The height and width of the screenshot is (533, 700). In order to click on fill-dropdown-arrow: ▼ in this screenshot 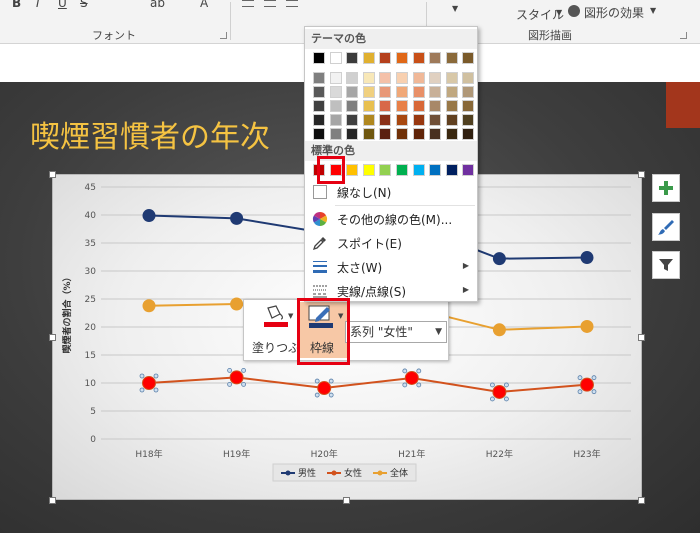, I will do `click(290, 316)`.